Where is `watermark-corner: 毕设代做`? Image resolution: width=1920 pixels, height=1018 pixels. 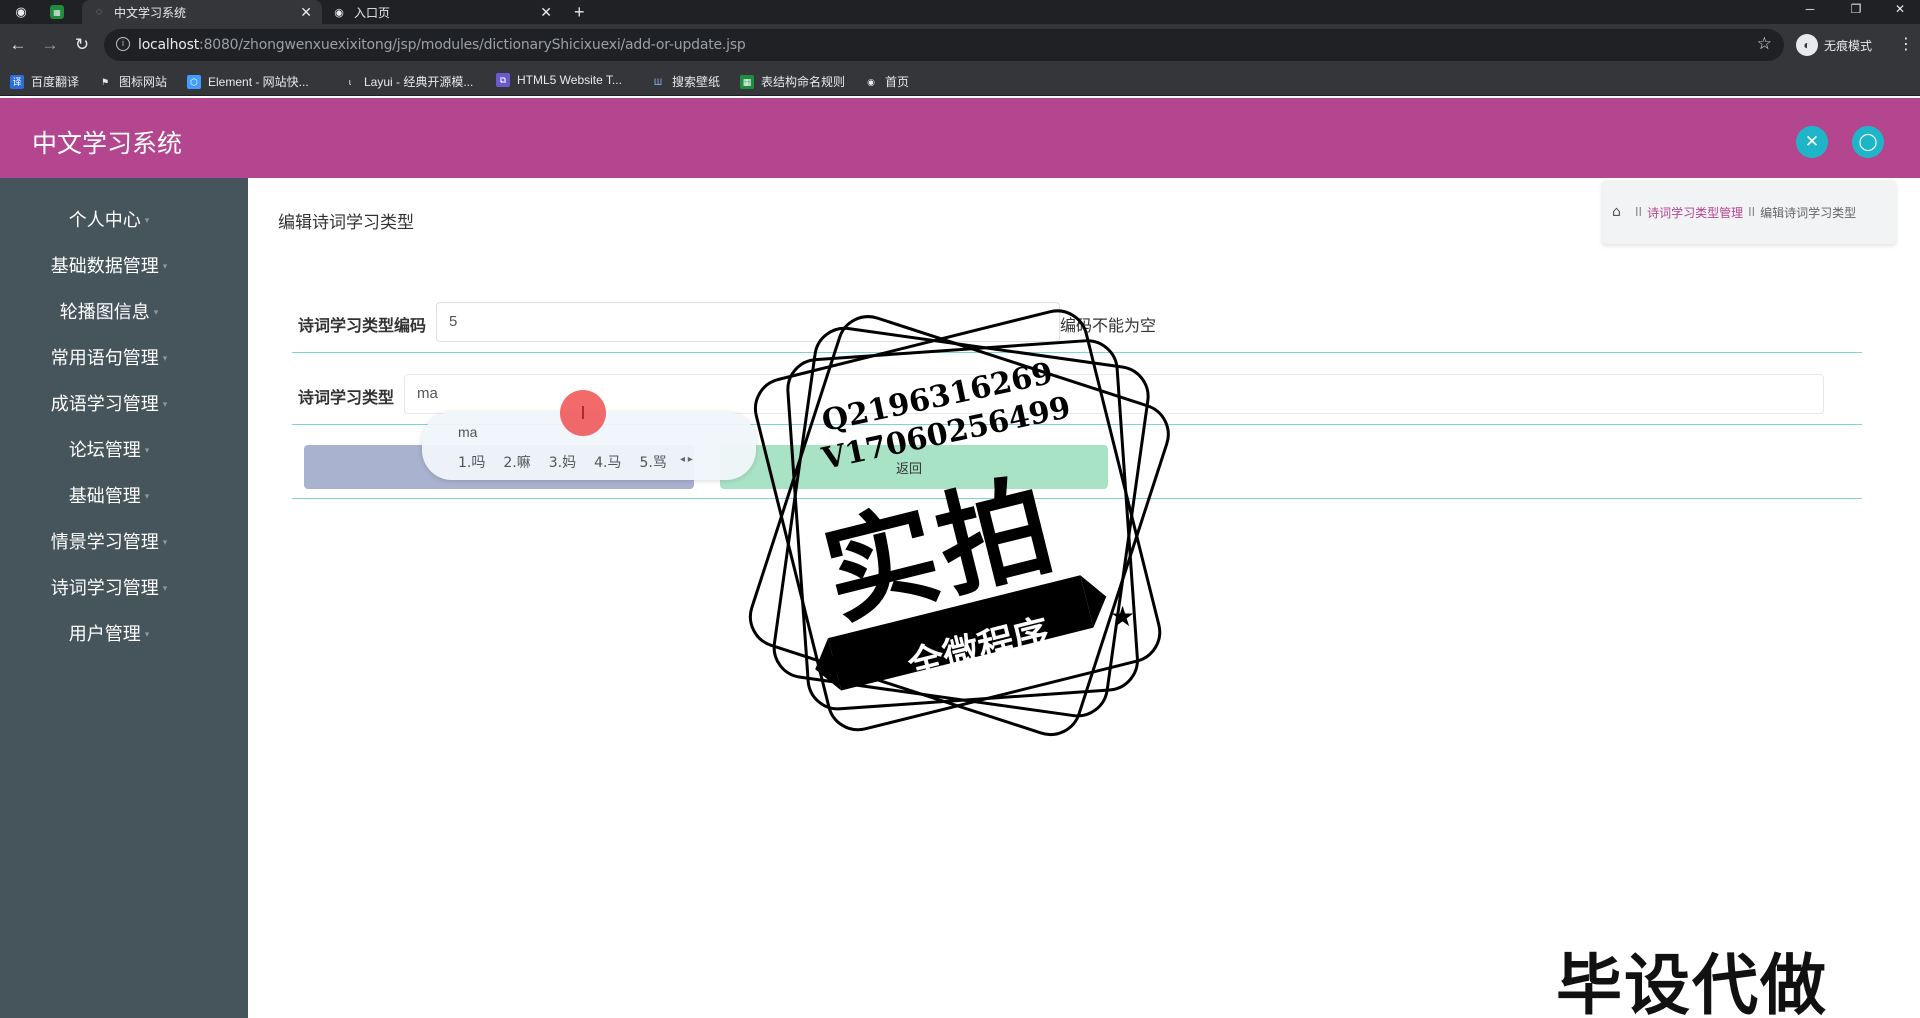
watermark-corner: 毕设代做 is located at coordinates (1692, 982).